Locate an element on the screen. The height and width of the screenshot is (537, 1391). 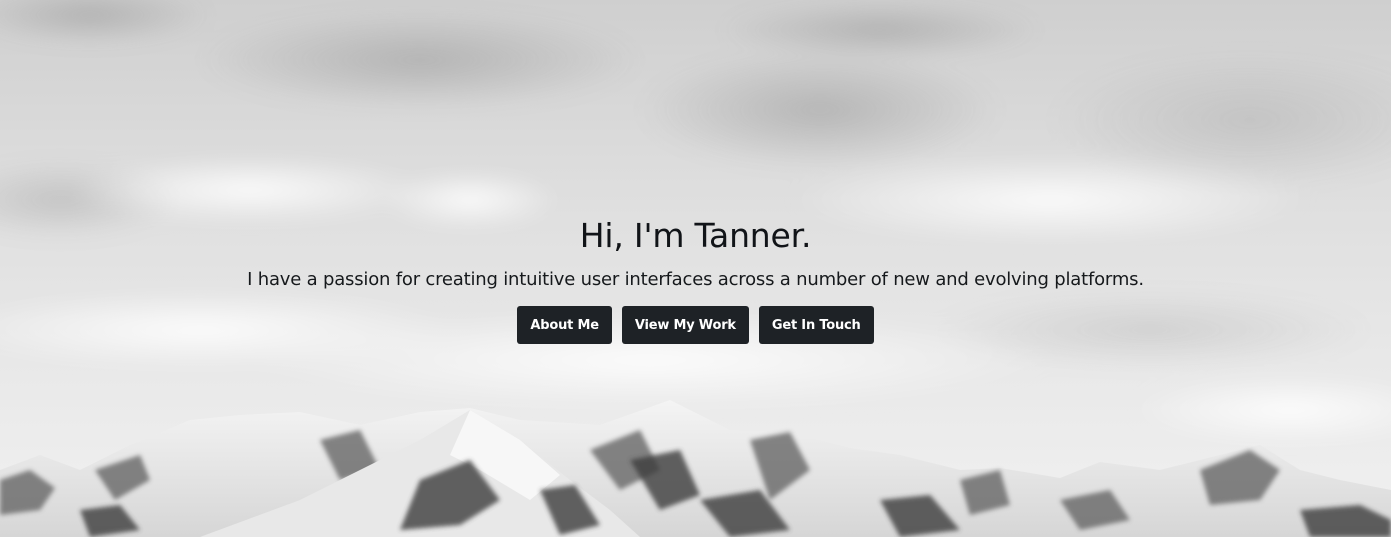
hero-actions: About Me View My Work Get In Touch is located at coordinates (695, 325).